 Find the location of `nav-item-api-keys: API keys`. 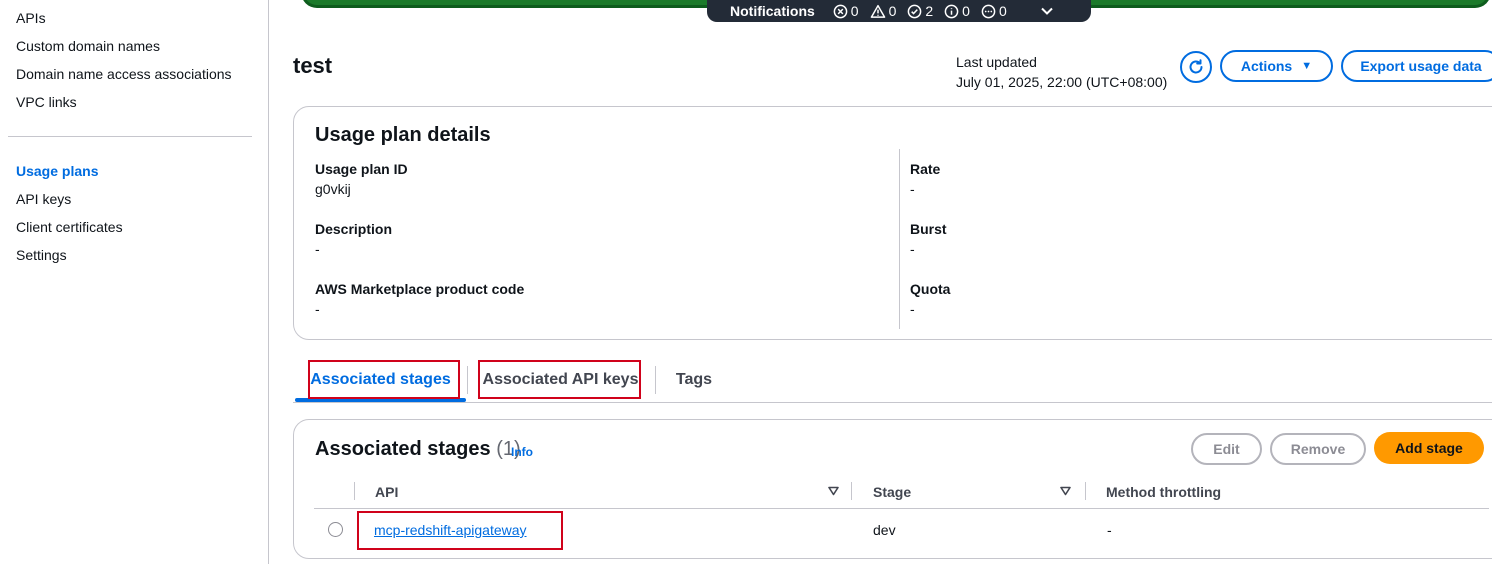

nav-item-api-keys: API keys is located at coordinates (43, 199).